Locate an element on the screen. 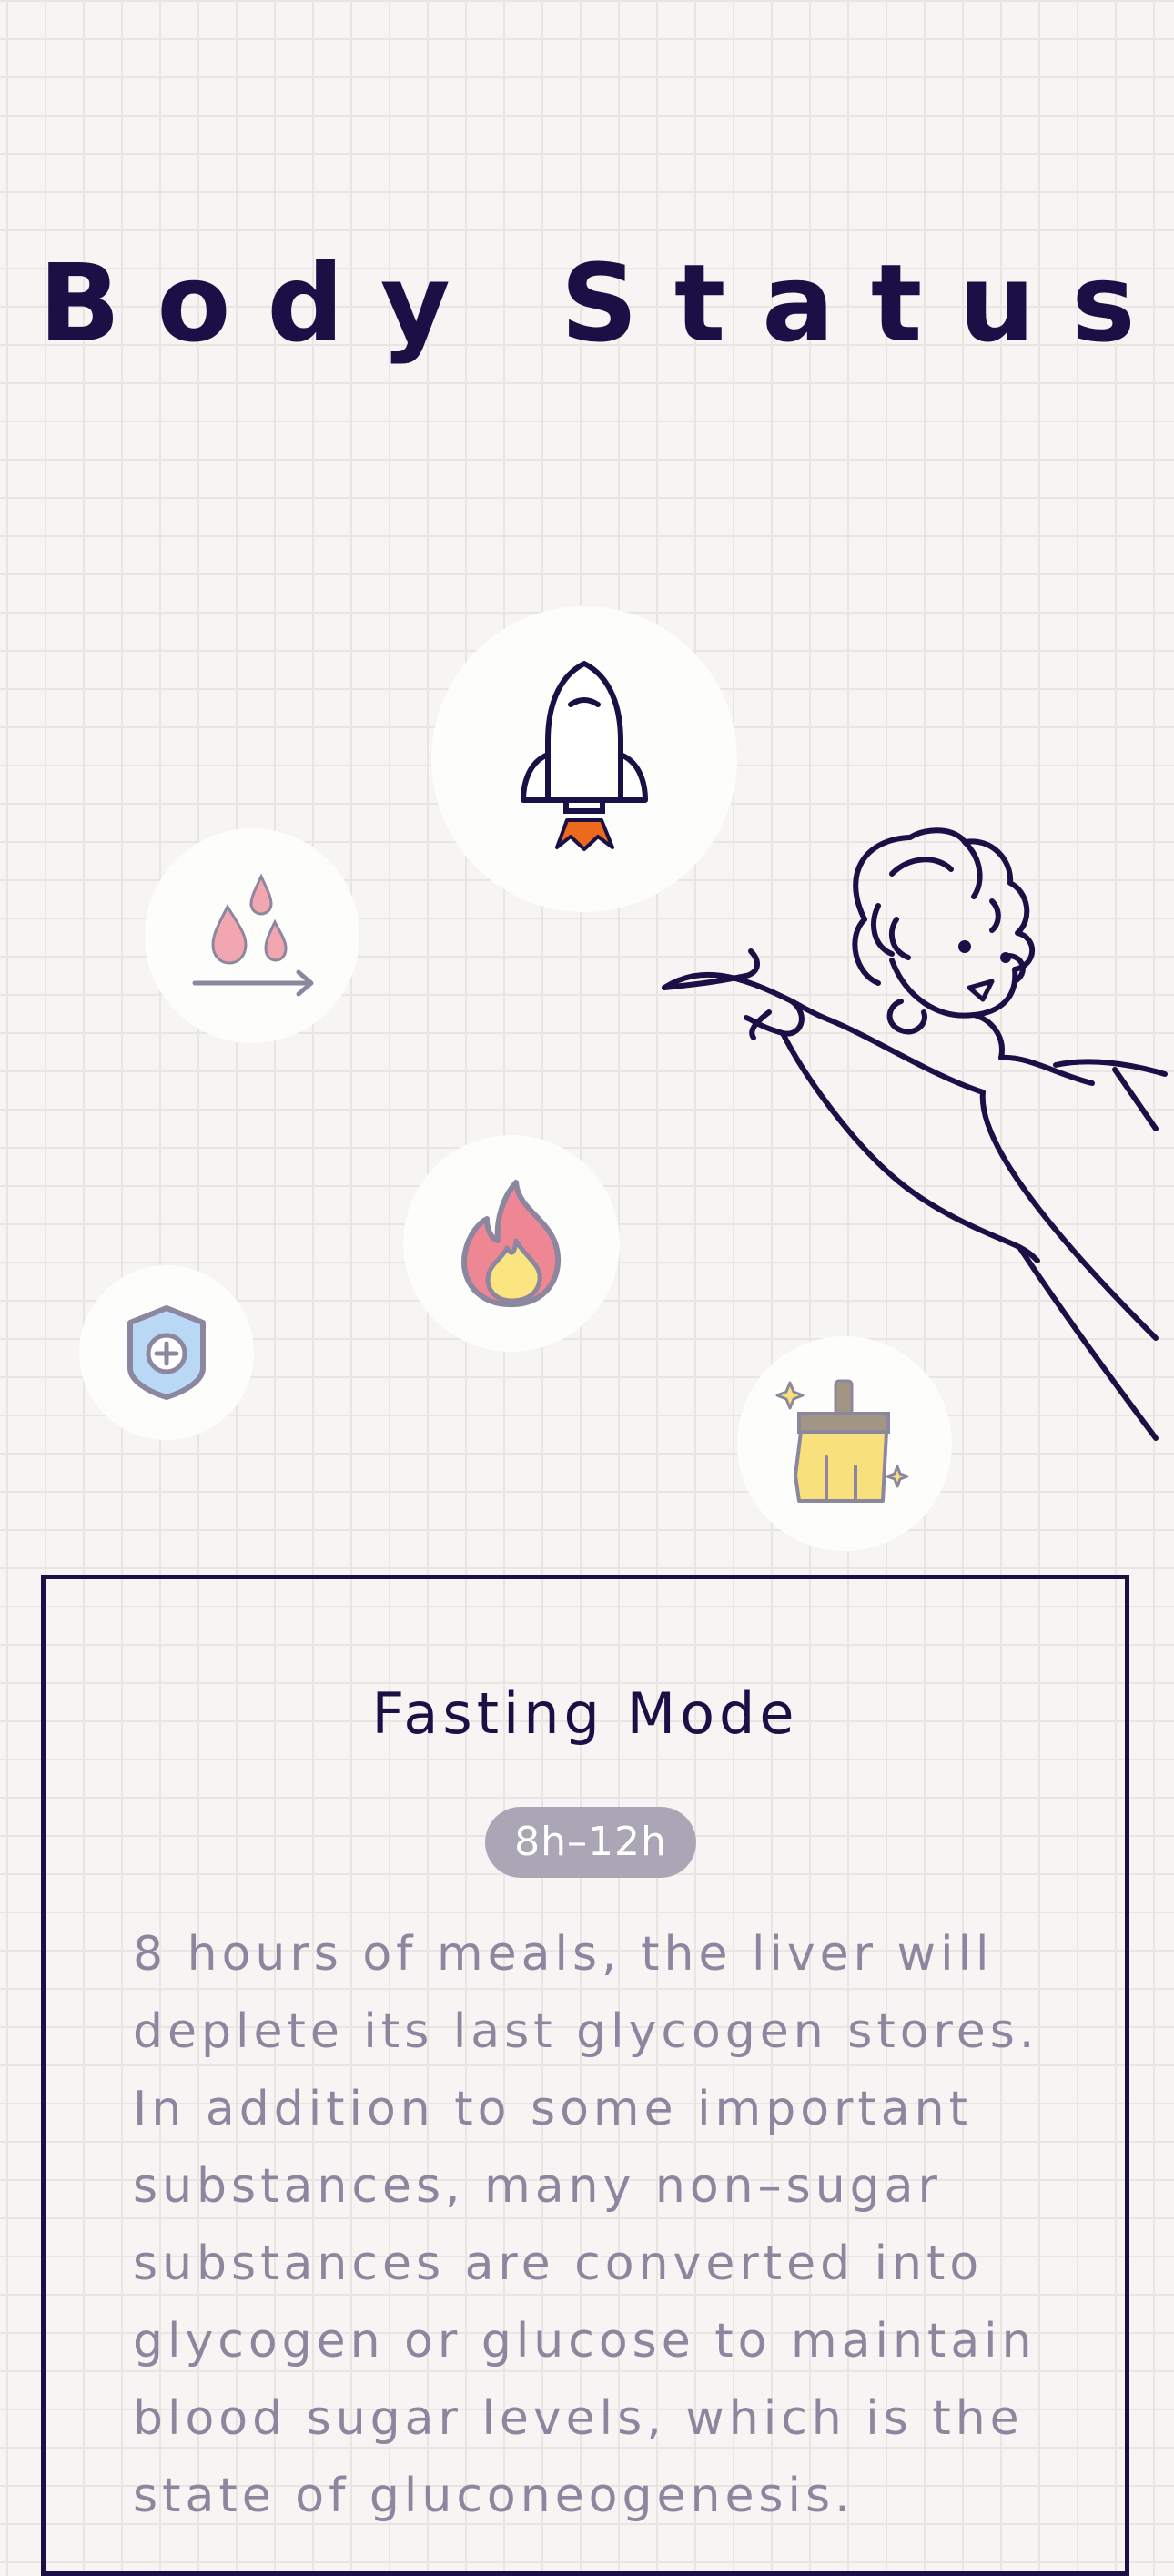  card-title: Fasting Mode is located at coordinates (585, 1713).